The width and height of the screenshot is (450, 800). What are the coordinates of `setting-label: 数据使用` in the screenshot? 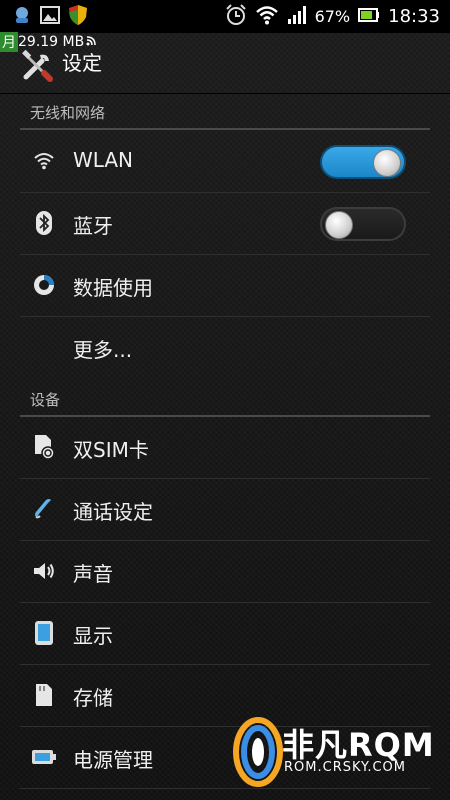 It's located at (113, 288).